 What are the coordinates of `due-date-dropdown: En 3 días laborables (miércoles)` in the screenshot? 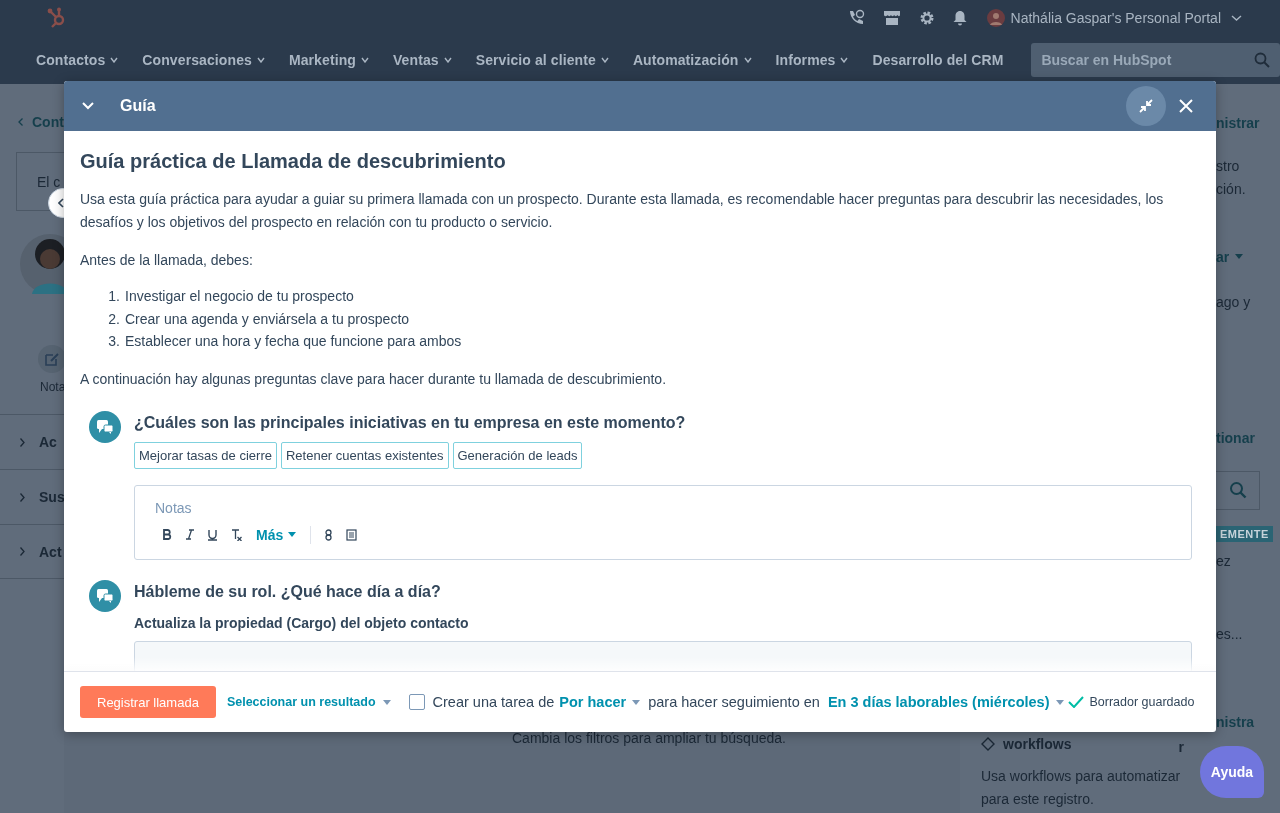 It's located at (945, 702).